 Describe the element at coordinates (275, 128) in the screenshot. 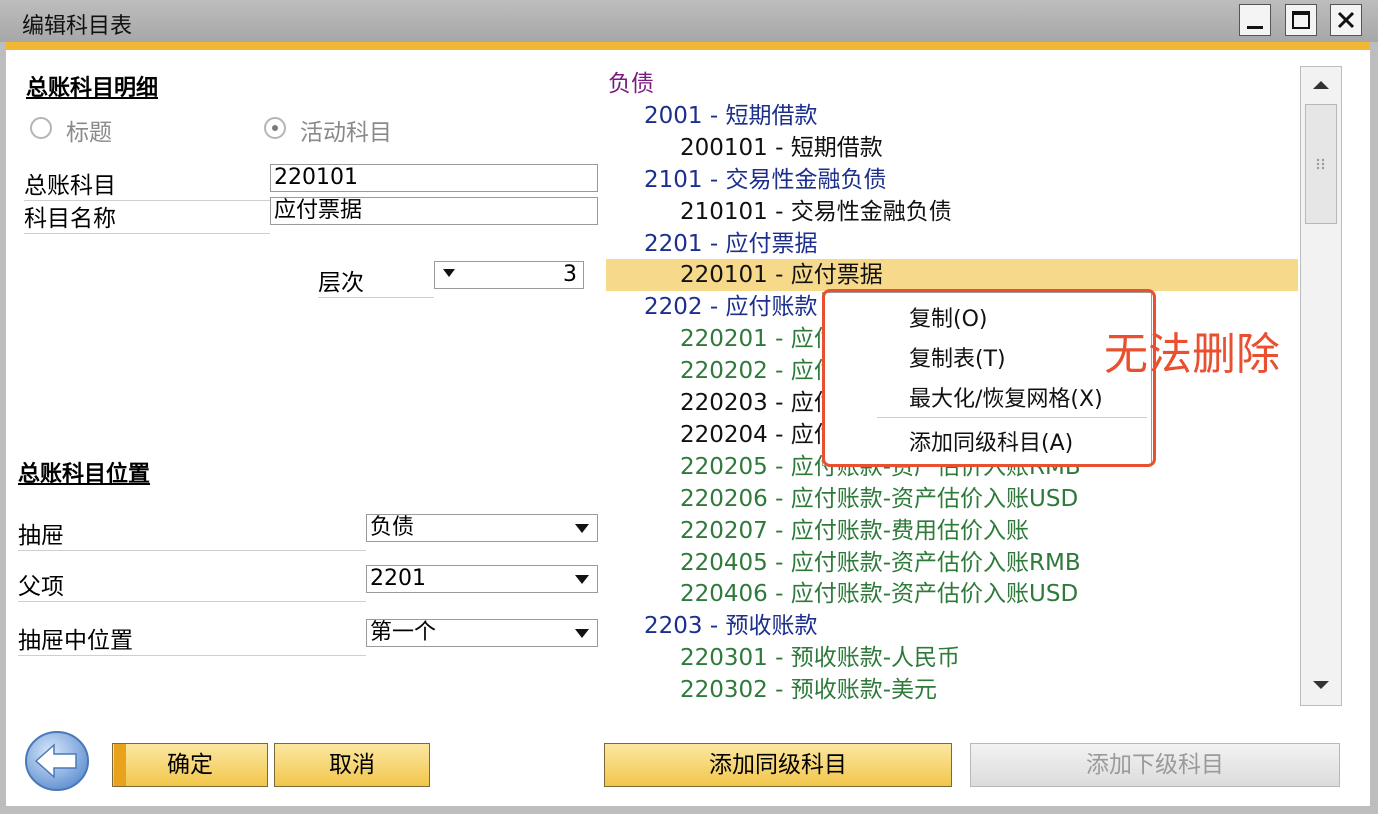

I see `radio-active-account` at that location.